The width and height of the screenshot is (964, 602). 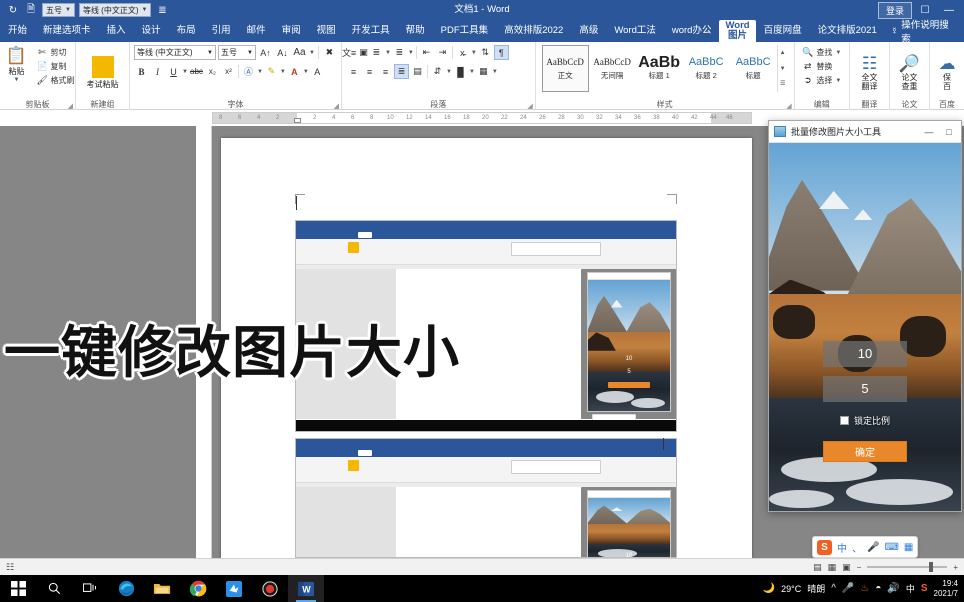 I want to click on tab-layout: 布局, so click(x=186, y=31).